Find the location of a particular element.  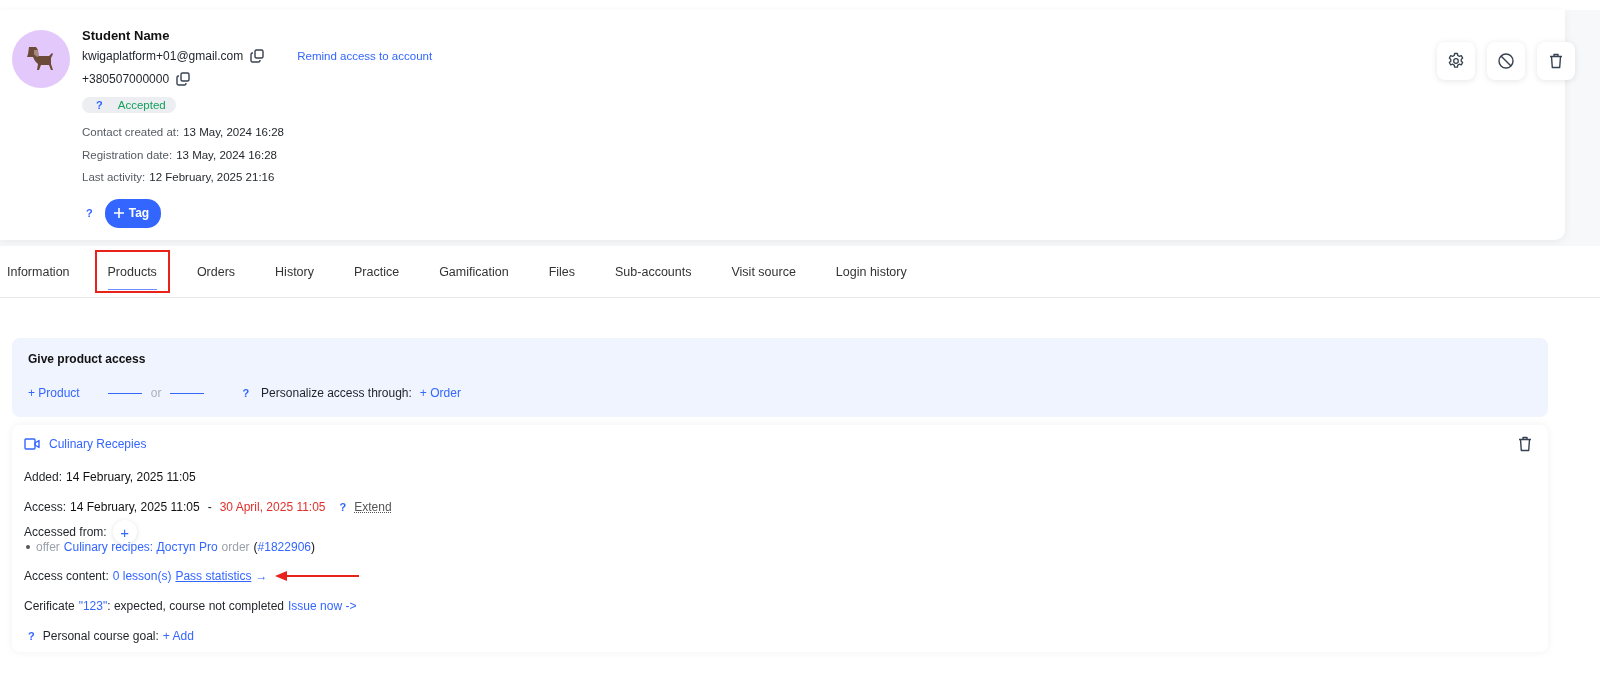

block-button is located at coordinates (1506, 61).